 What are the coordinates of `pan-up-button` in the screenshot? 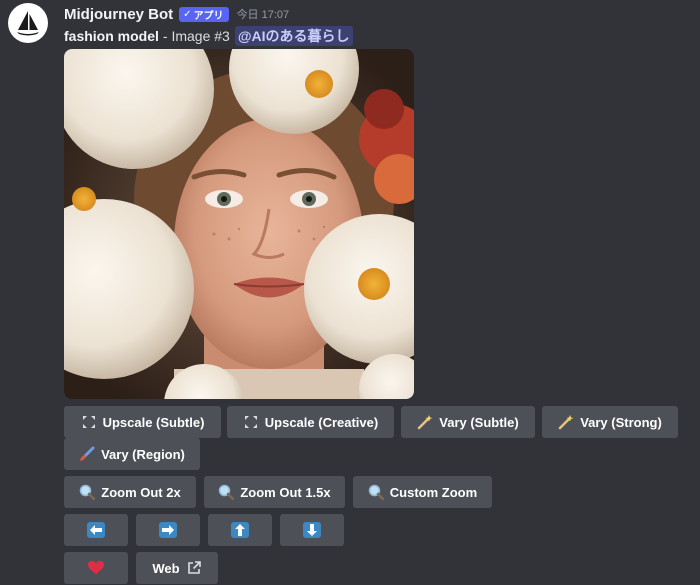 It's located at (240, 530).